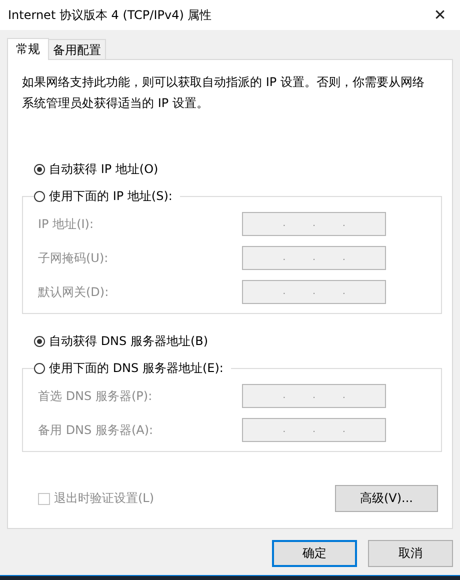  I want to click on radio-label: 自动获得 IP 地址(O), so click(103, 169).